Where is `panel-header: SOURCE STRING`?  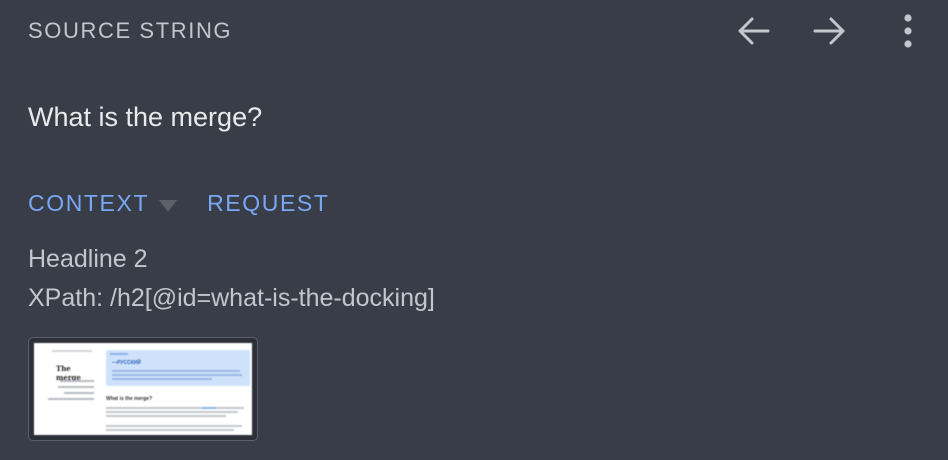
panel-header: SOURCE STRING is located at coordinates (478, 31).